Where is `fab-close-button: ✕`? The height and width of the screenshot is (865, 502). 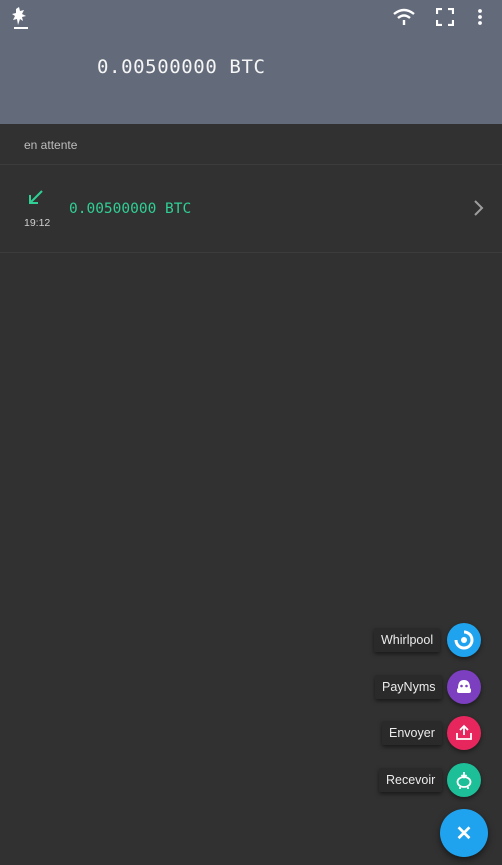
fab-close-button: ✕ is located at coordinates (464, 833).